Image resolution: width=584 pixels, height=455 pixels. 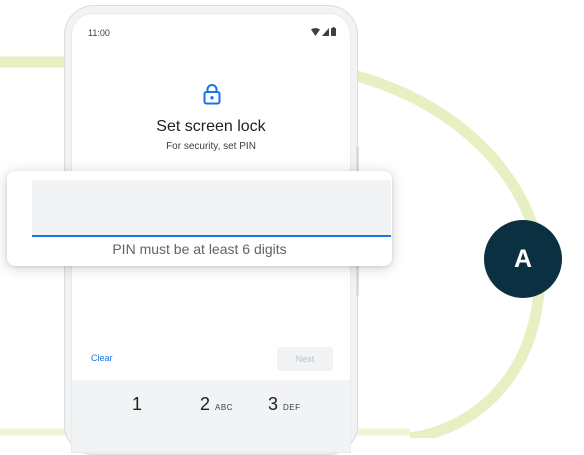 I want to click on key-1: 1, so click(x=139, y=404).